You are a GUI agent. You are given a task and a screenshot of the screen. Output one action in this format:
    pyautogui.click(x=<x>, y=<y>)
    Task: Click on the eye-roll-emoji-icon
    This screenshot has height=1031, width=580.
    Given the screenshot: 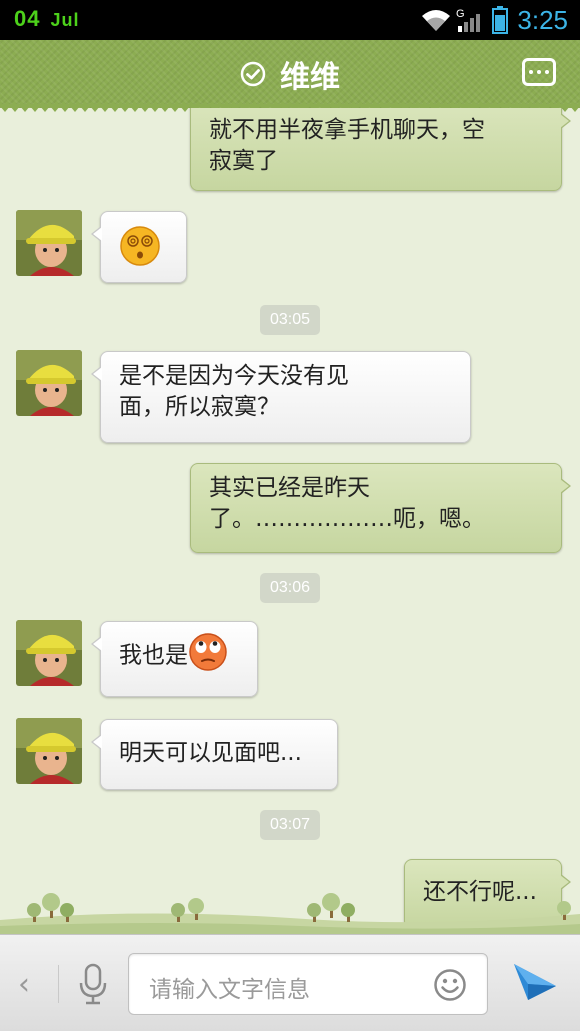 What is the action you would take?
    pyautogui.click(x=208, y=652)
    